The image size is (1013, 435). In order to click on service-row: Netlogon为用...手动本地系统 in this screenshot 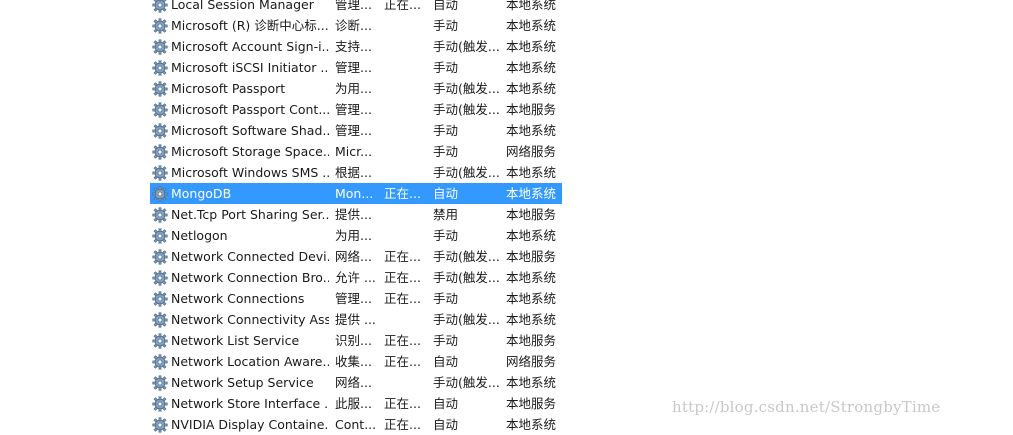, I will do `click(356, 235)`.